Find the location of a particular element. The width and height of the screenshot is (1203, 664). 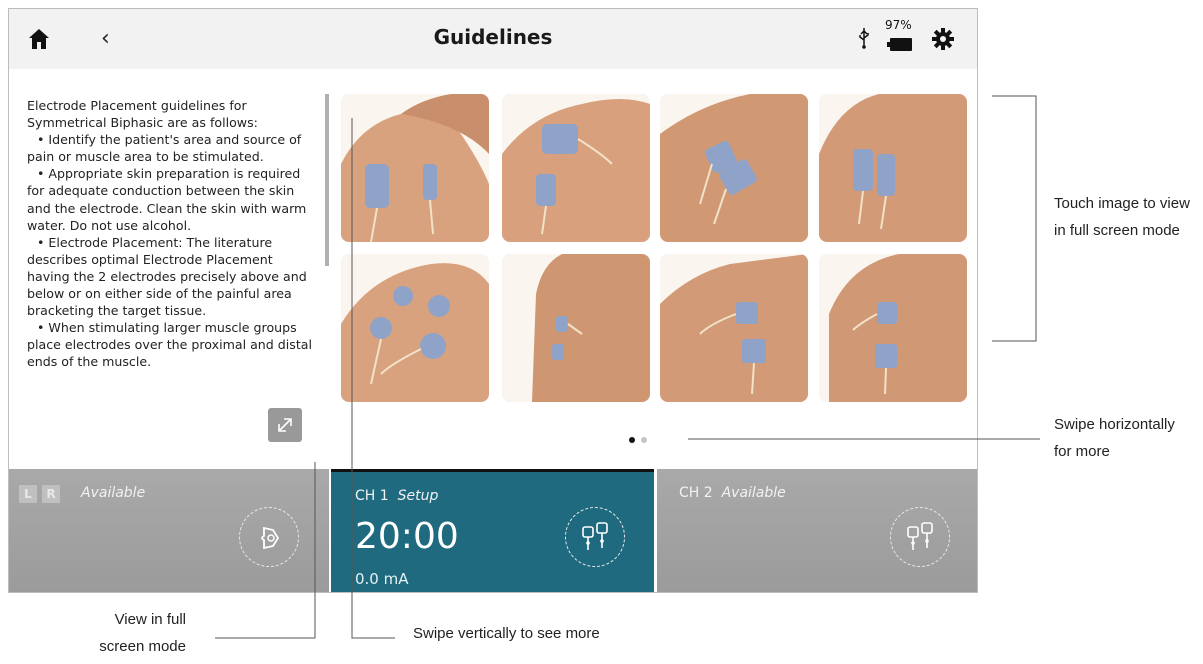

annotation-swipe-horizontal: Swipe horizontally for more is located at coordinates (1114, 438).